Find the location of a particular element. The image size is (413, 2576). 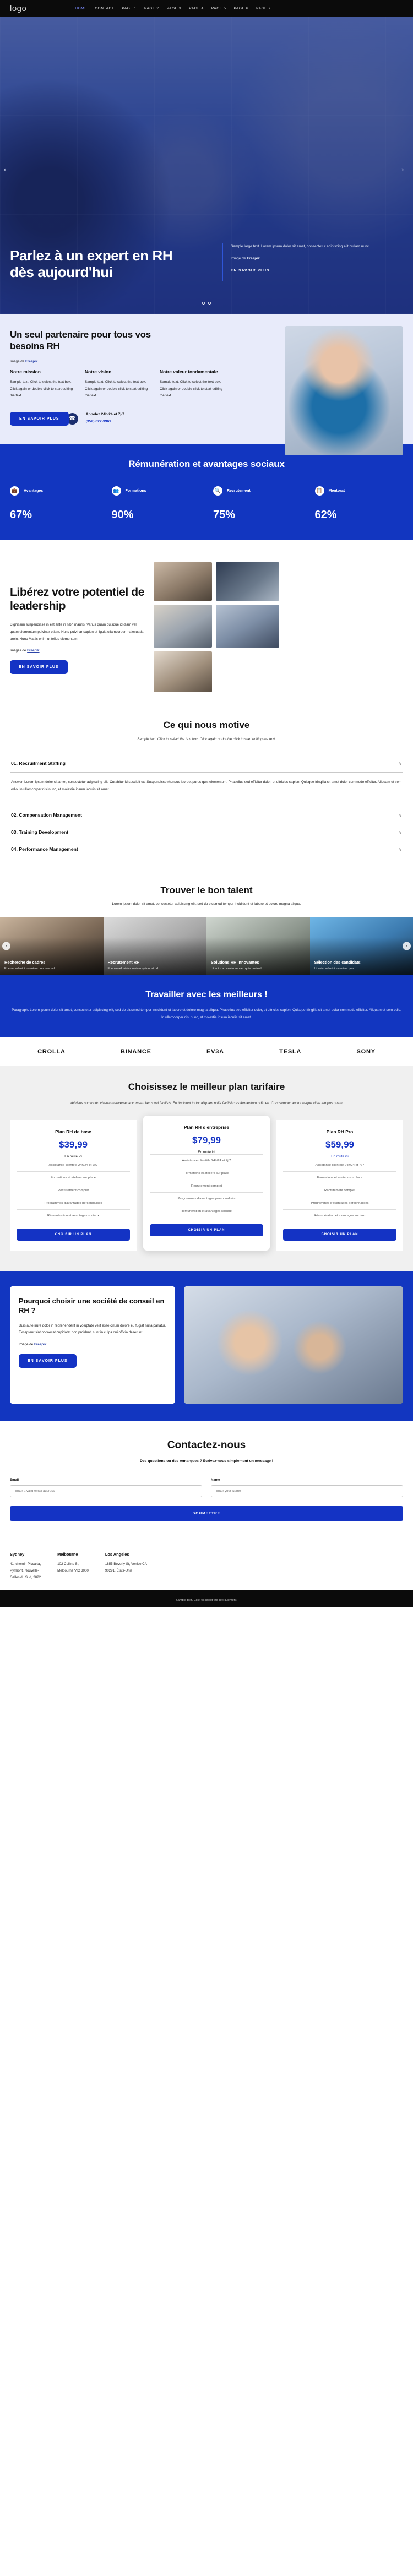

accordion-title: 03. Training Development is located at coordinates (40, 832).